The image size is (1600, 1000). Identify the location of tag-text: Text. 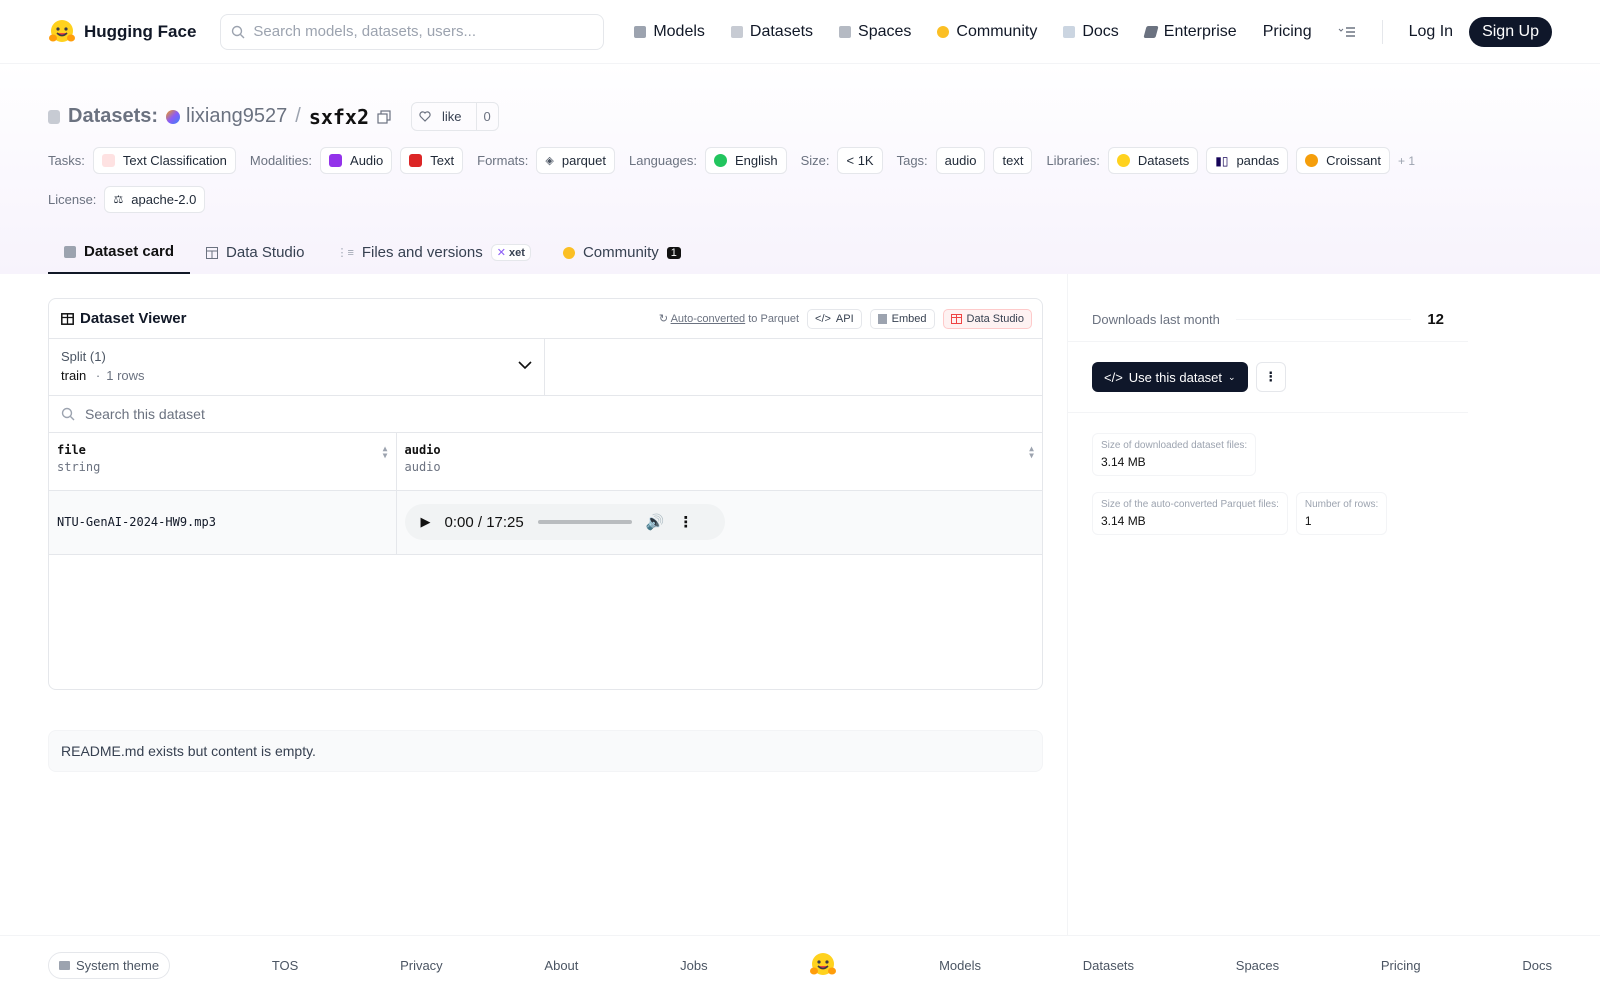
(432, 160).